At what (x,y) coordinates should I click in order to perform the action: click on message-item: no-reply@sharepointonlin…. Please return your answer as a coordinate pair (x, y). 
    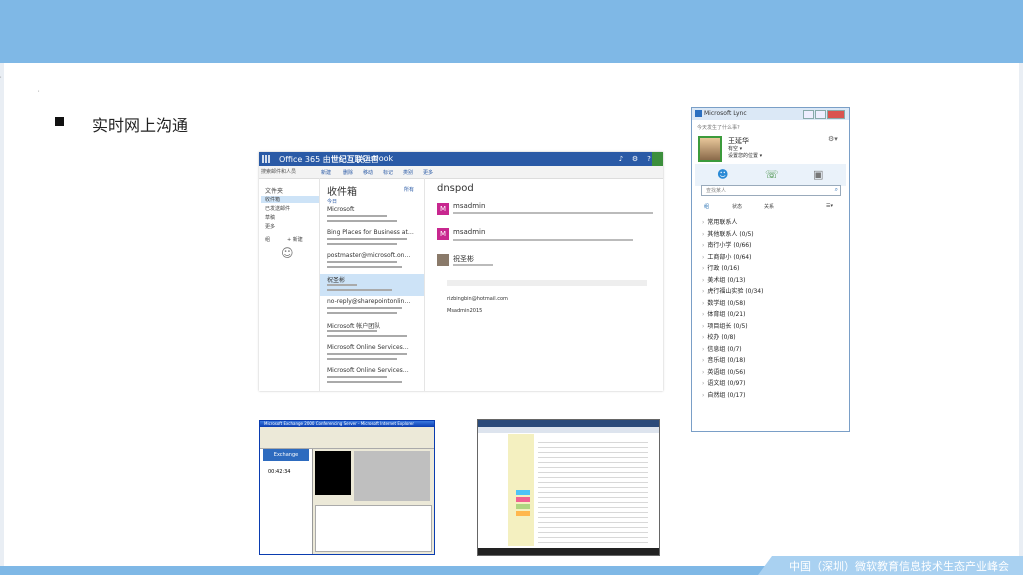
    Looking at the image, I should click on (372, 308).